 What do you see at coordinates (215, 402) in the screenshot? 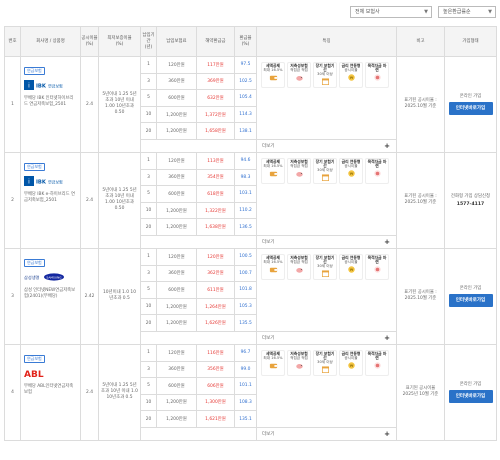
I see `refund-amount: 1,300만원` at bounding box center [215, 402].